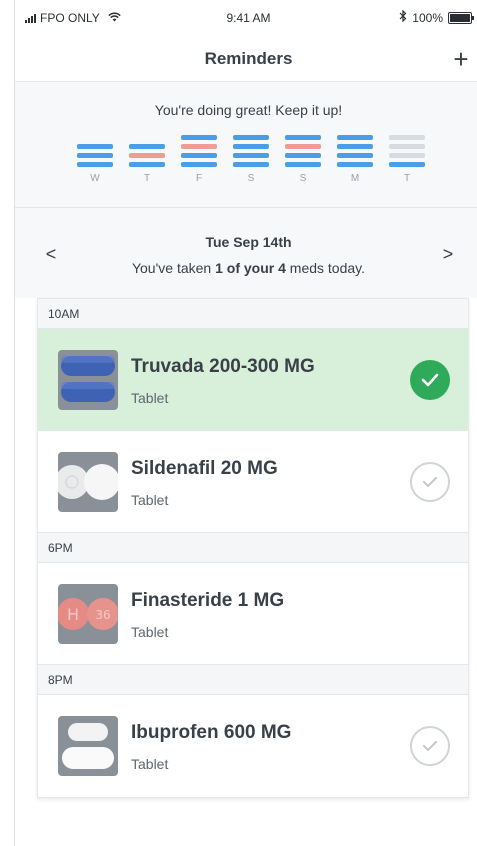 The image size is (477, 846). Describe the element at coordinates (253, 680) in the screenshot. I see `time-section-header: 8PM` at that location.